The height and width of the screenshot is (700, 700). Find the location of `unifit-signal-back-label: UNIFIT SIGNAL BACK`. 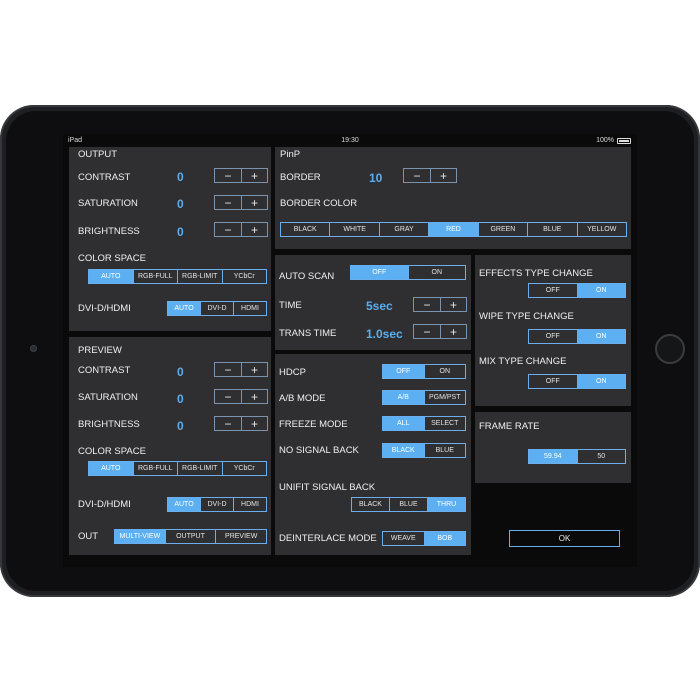

unifit-signal-back-label: UNIFIT SIGNAL BACK is located at coordinates (327, 487).